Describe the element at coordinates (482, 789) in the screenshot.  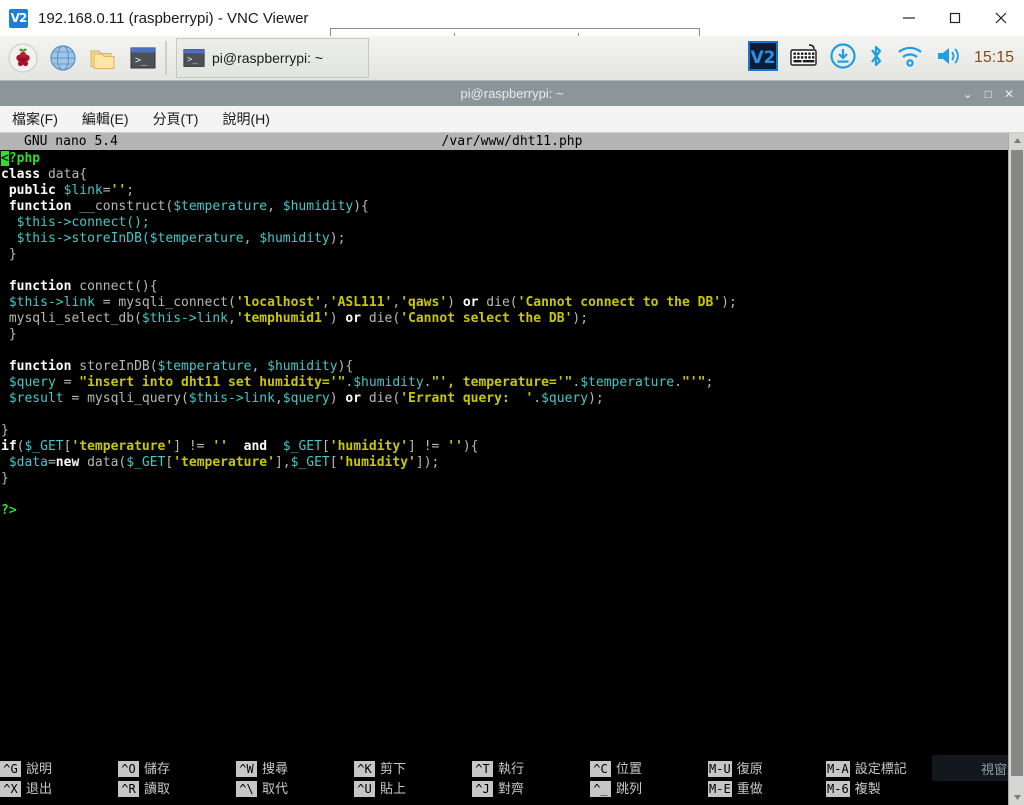
I see `shortcut-key: ^J` at that location.